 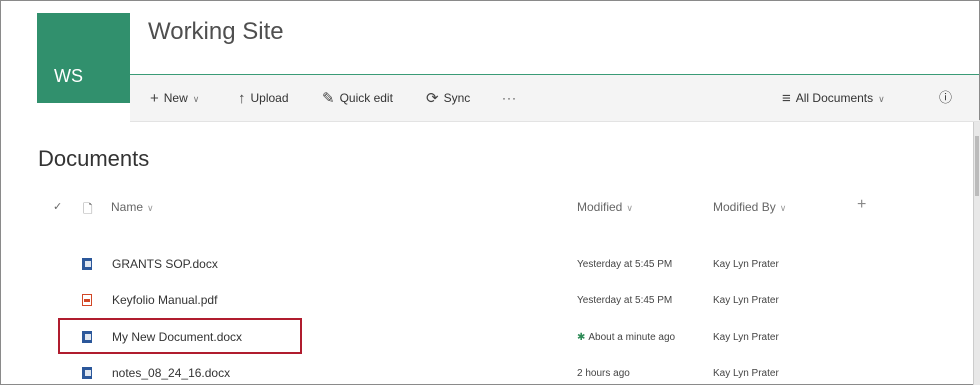 I want to click on name-column-label: Name, so click(x=127, y=207).